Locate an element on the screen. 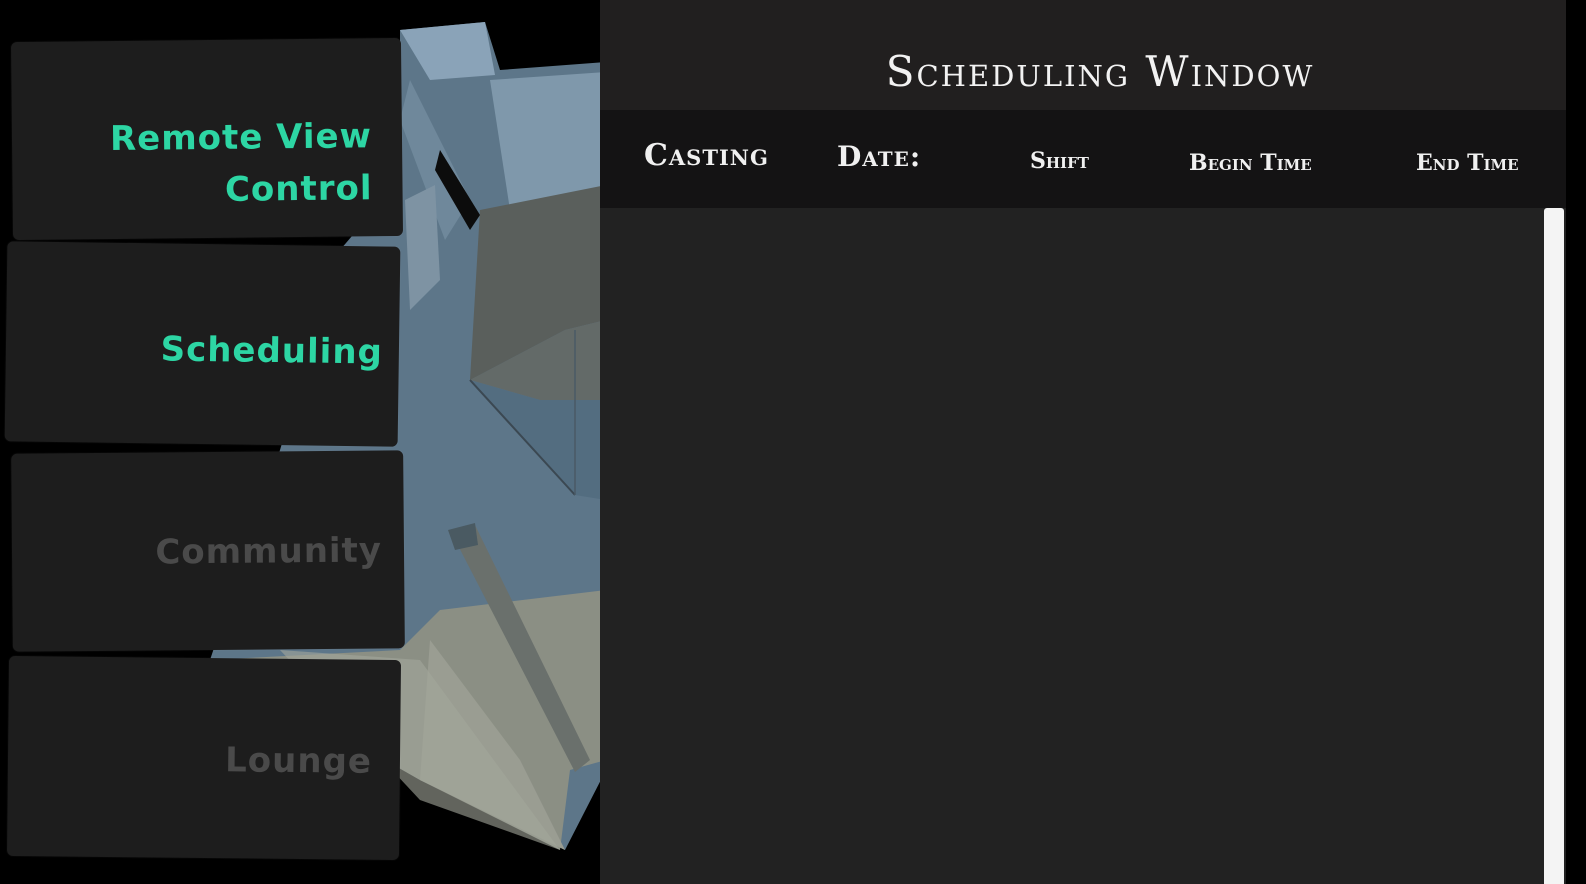 The width and height of the screenshot is (1586, 884). schedule-table-header: Casting Date: Shift Begin Time End Time is located at coordinates (1083, 159).